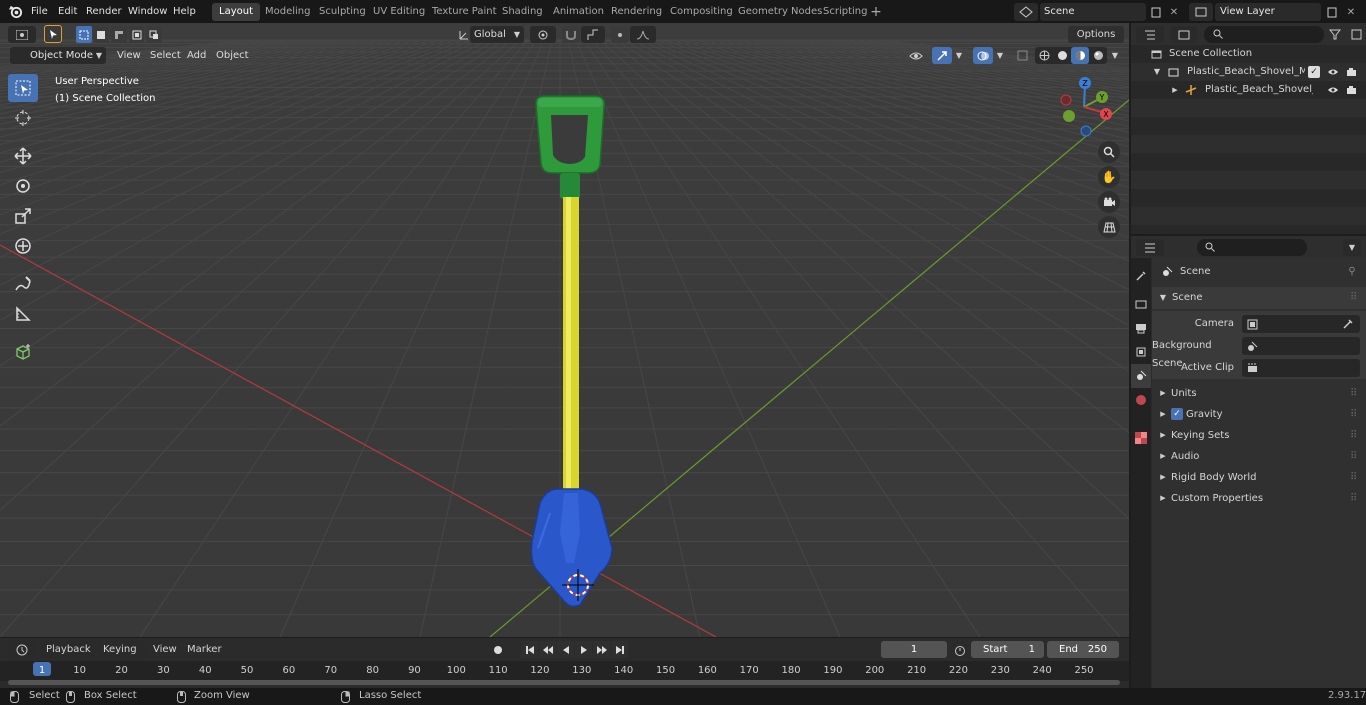 This screenshot has height=705, width=1366. I want to click on expand-down-icon: ▼, so click(1157, 72).